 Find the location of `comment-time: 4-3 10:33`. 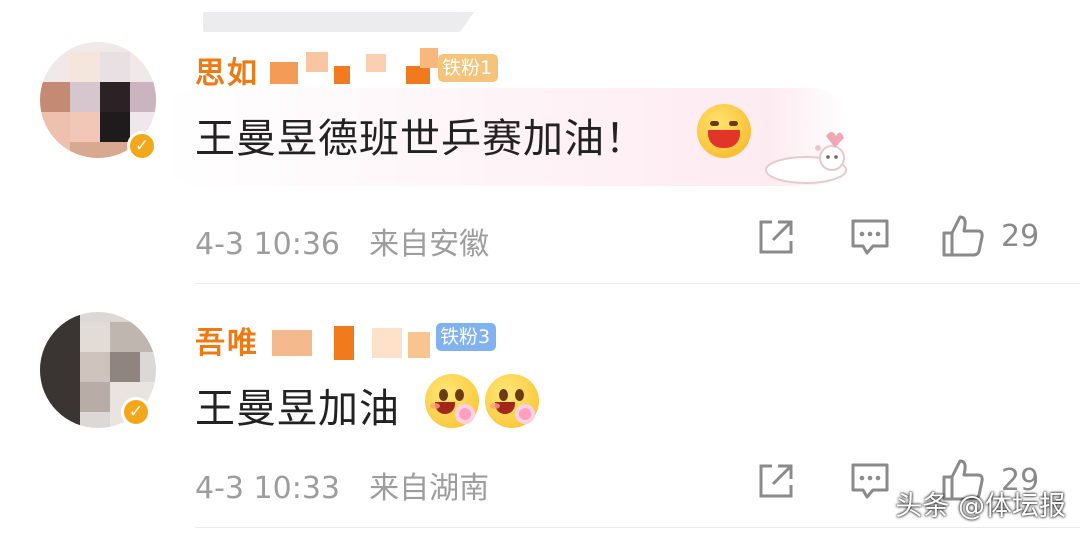

comment-time: 4-3 10:33 is located at coordinates (267, 488).